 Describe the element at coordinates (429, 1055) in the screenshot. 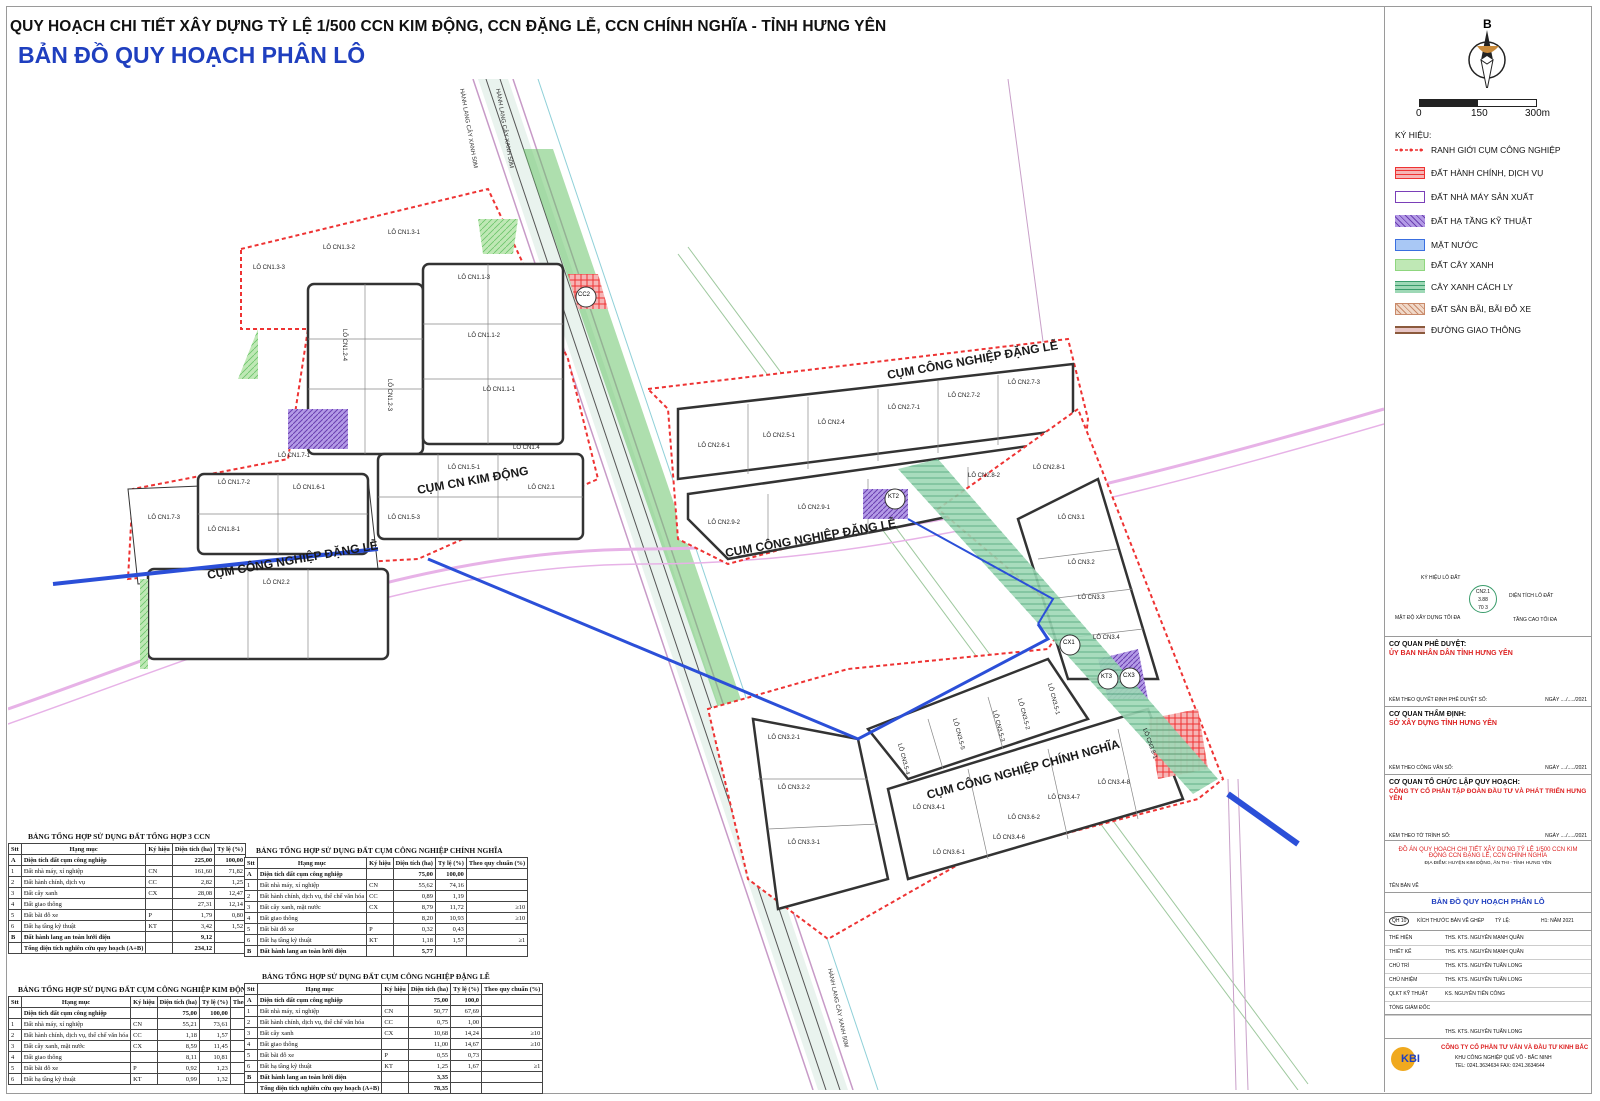

I see `table-cell: 0,55` at that location.